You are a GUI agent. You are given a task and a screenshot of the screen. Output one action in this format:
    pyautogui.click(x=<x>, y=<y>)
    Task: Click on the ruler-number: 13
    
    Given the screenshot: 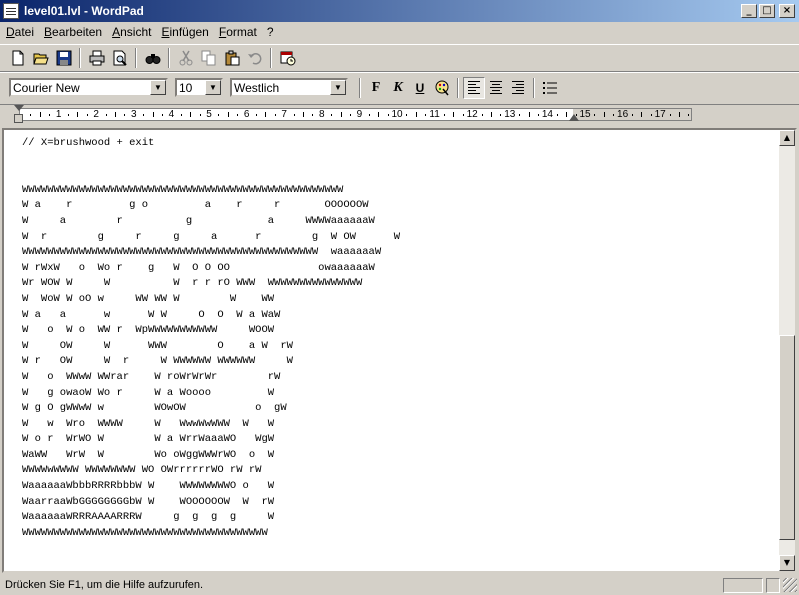 What is the action you would take?
    pyautogui.click(x=510, y=114)
    